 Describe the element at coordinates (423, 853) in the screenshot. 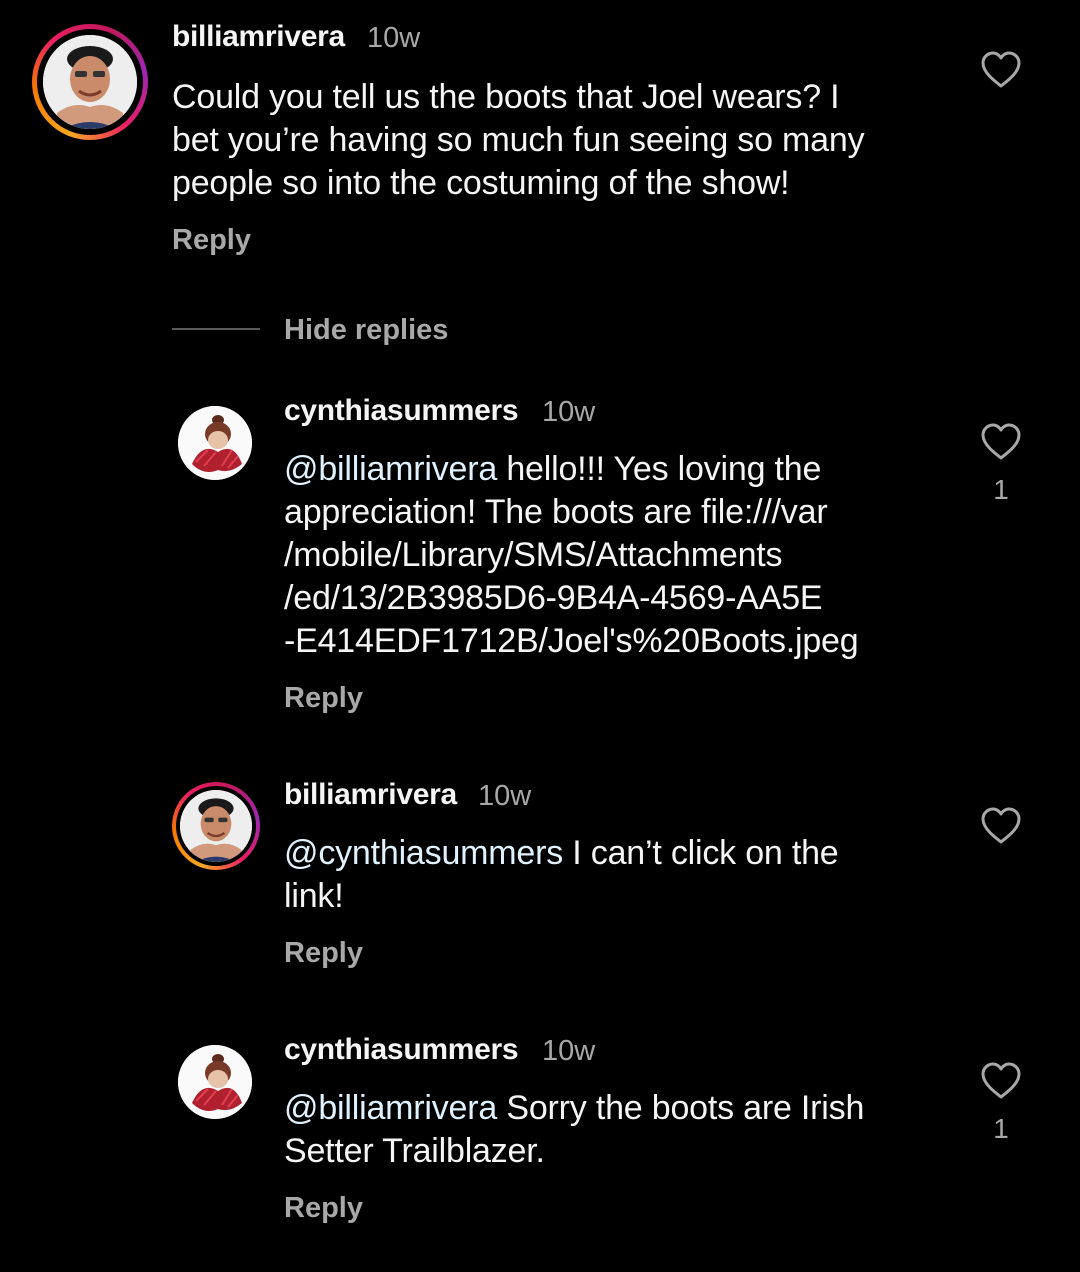

I see `mention-link: @cynthiasummers` at that location.